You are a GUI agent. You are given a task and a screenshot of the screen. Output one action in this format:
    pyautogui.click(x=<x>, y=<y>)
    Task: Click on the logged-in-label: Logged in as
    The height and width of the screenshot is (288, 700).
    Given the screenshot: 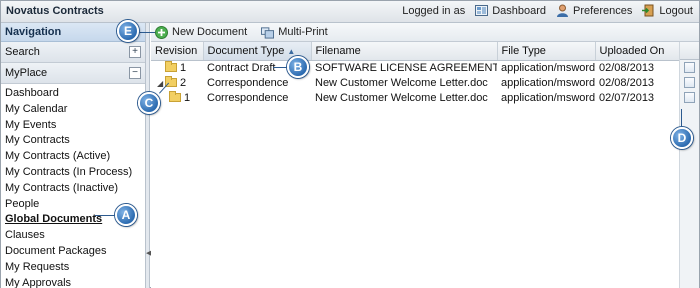 What is the action you would take?
    pyautogui.click(x=434, y=10)
    